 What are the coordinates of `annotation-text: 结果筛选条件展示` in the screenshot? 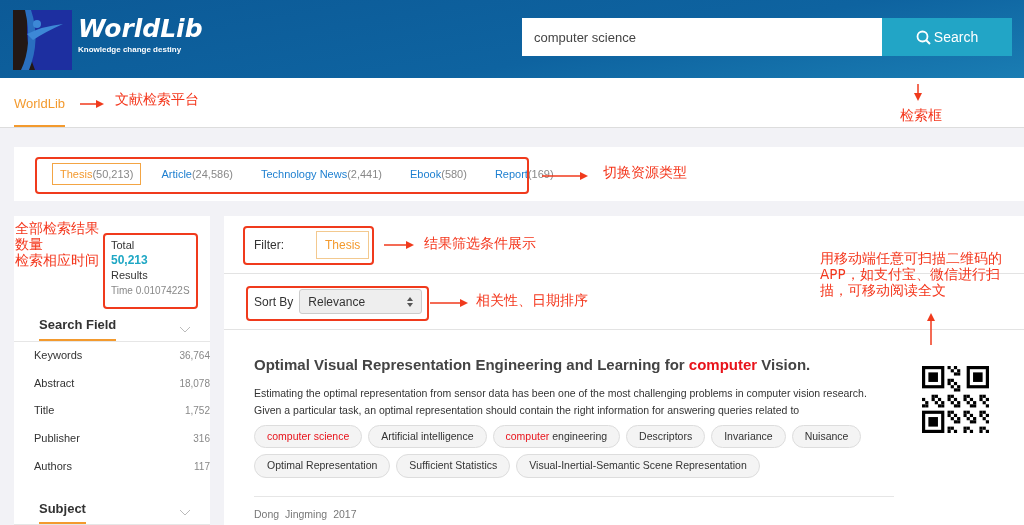 It's located at (480, 243).